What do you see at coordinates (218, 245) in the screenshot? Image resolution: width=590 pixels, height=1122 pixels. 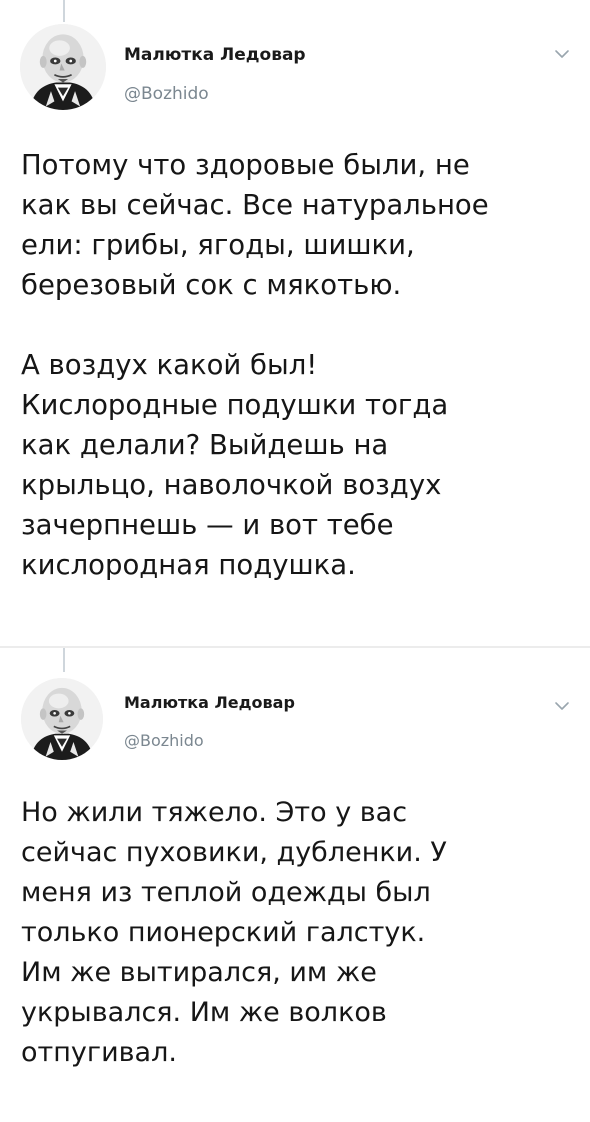 I see `tweet-text-line: ели: грибы, ягоды, шишки,` at bounding box center [218, 245].